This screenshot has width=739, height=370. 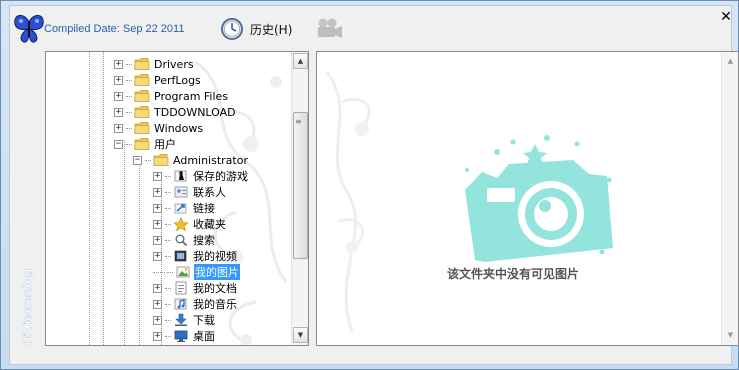 What do you see at coordinates (204, 208) in the screenshot?
I see `tree-item-label: 链接` at bounding box center [204, 208].